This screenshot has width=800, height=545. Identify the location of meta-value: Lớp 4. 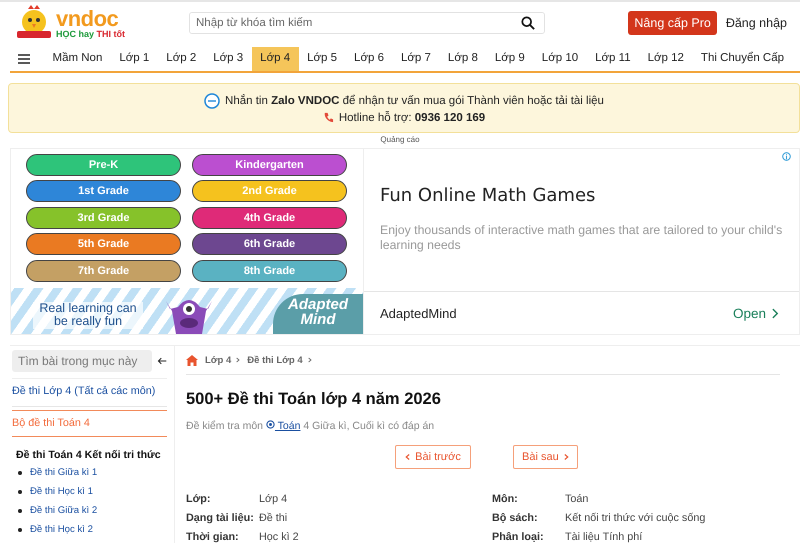
(273, 499).